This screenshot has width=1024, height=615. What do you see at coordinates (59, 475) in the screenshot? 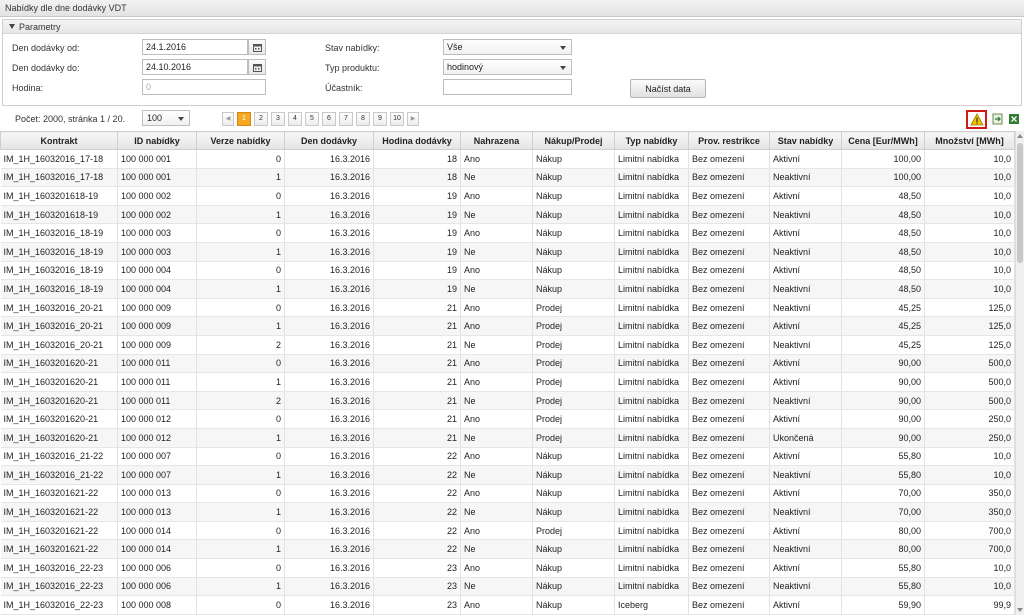
I see `table-cell: IM_1H_16032016_21-22` at bounding box center [59, 475].